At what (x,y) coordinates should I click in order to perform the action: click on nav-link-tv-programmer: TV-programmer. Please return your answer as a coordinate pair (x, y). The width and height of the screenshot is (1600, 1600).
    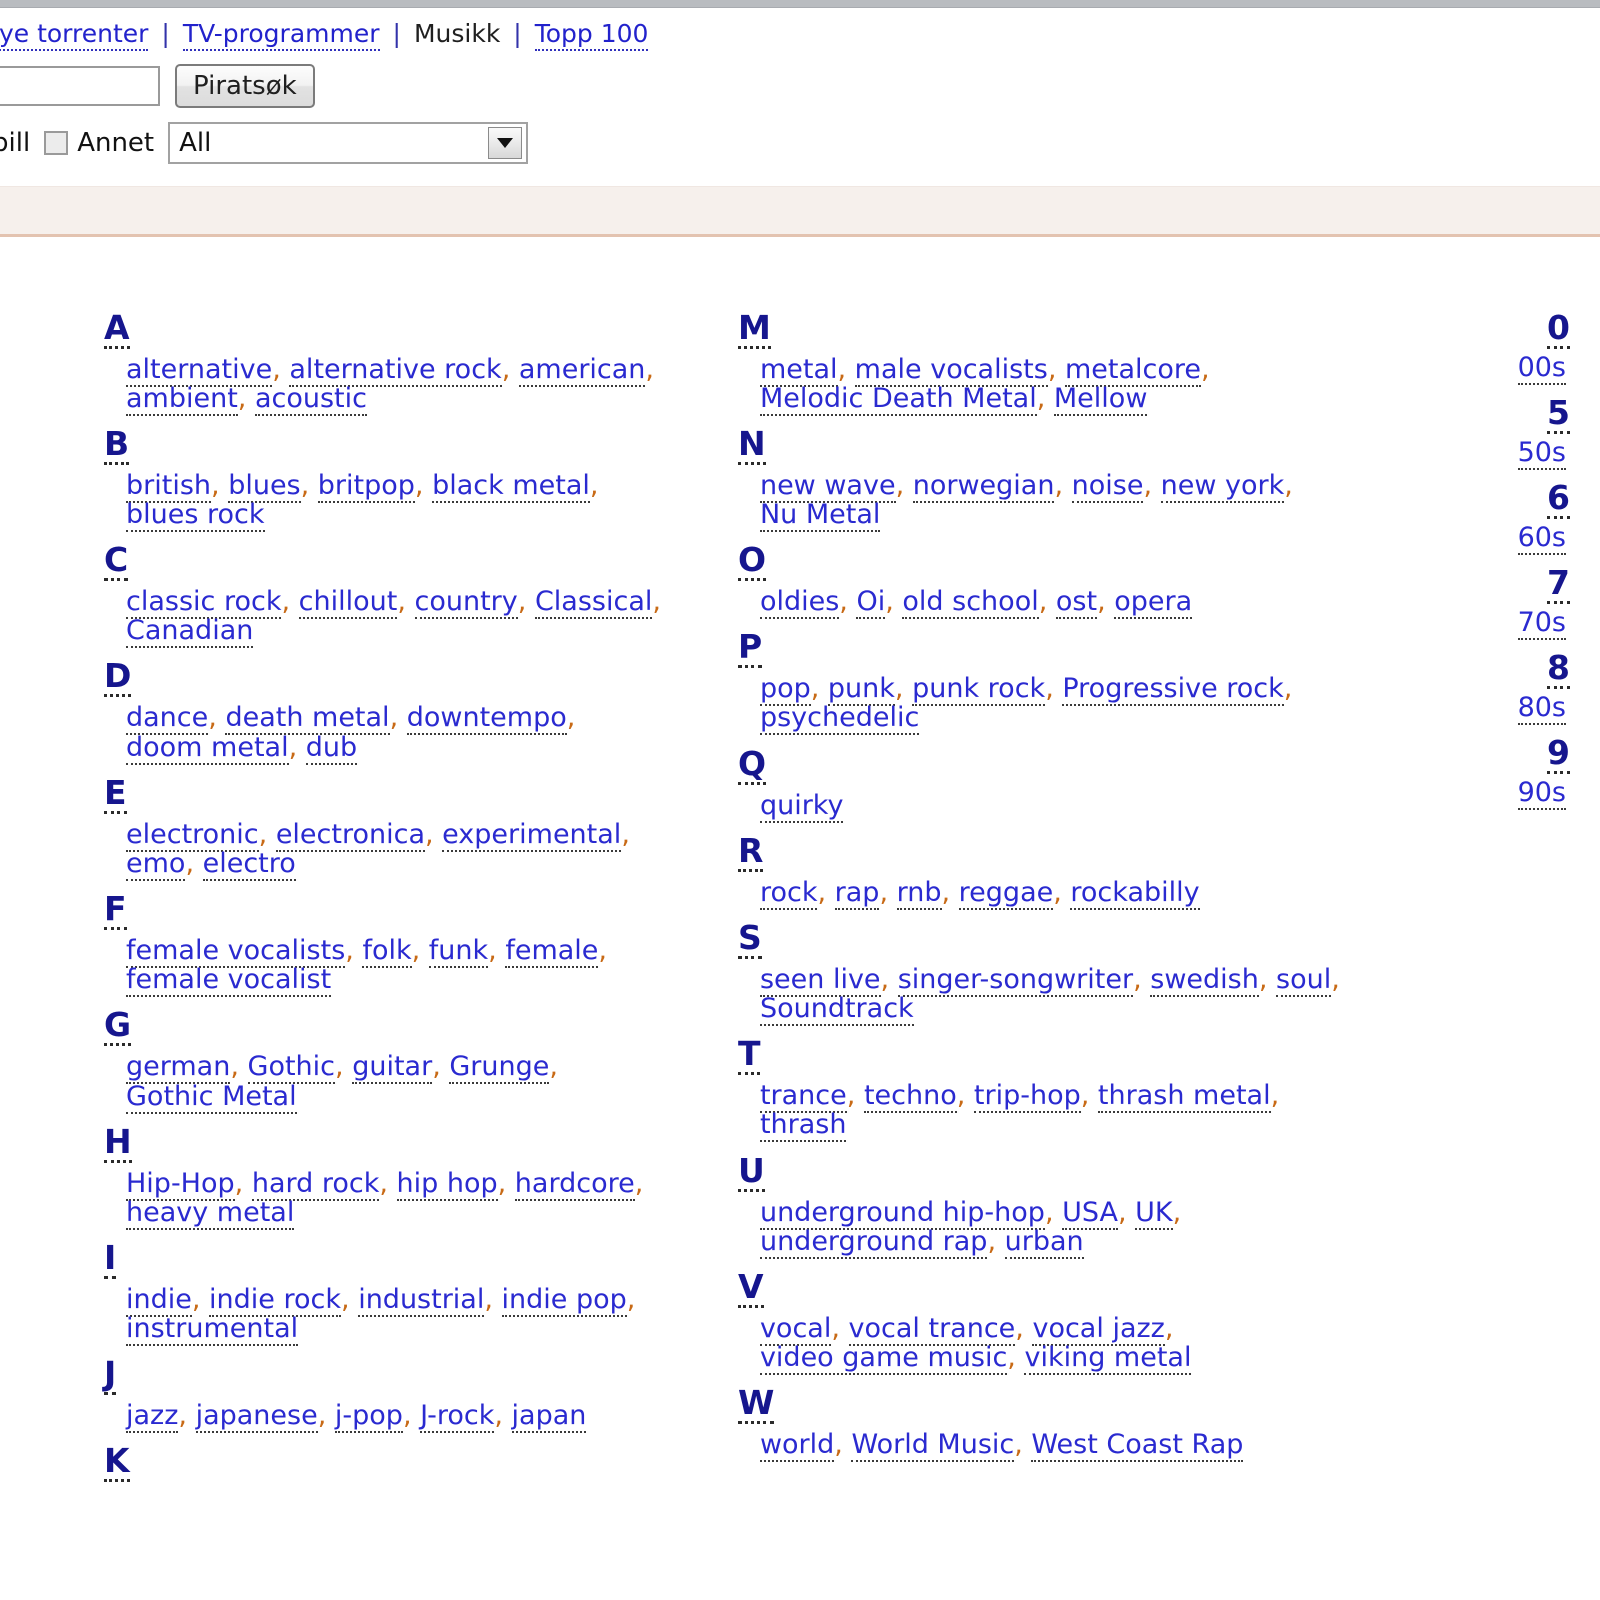
    Looking at the image, I should click on (281, 35).